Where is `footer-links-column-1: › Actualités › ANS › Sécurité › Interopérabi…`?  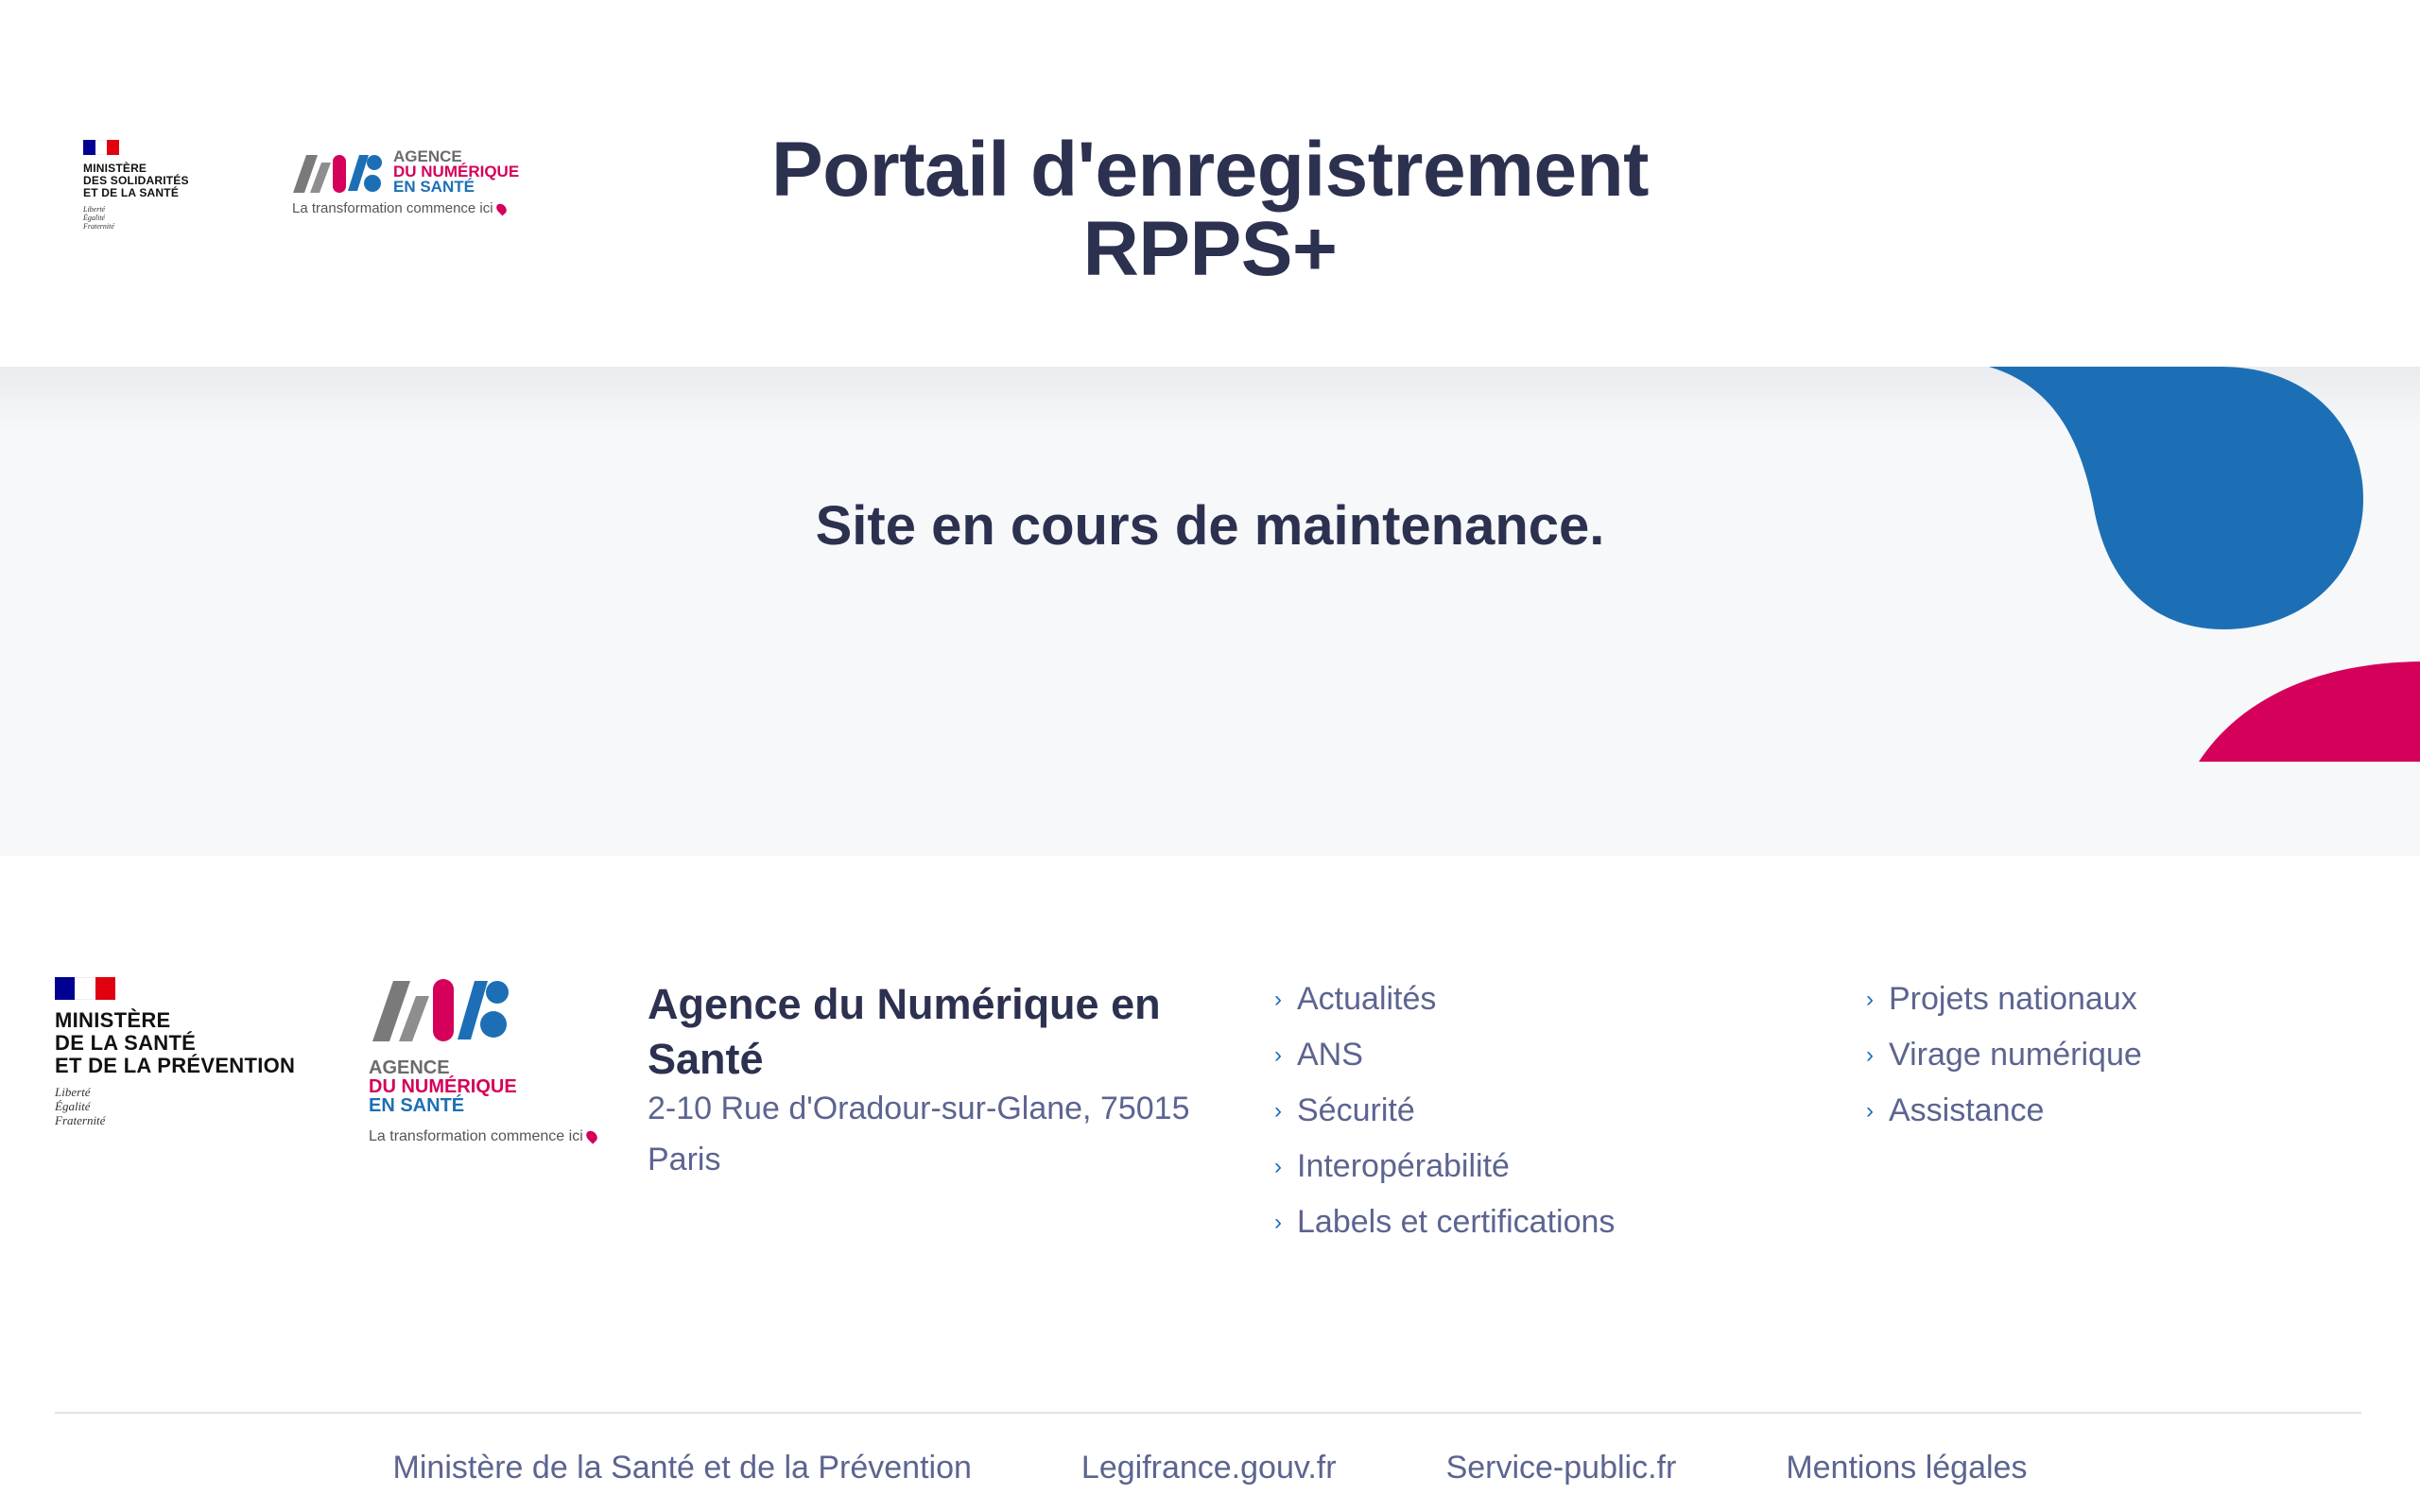
footer-links-column-1: › Actualités › ANS › Sécurité › Interopérabi… is located at coordinates (1445, 1110).